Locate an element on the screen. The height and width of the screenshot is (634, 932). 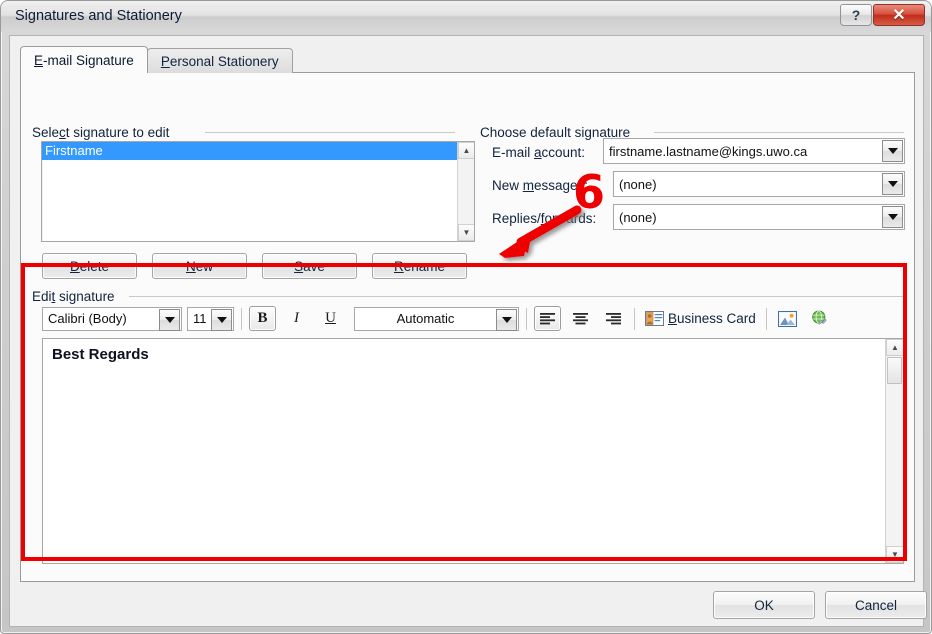
font-color-combo: Automatic is located at coordinates (436, 318).